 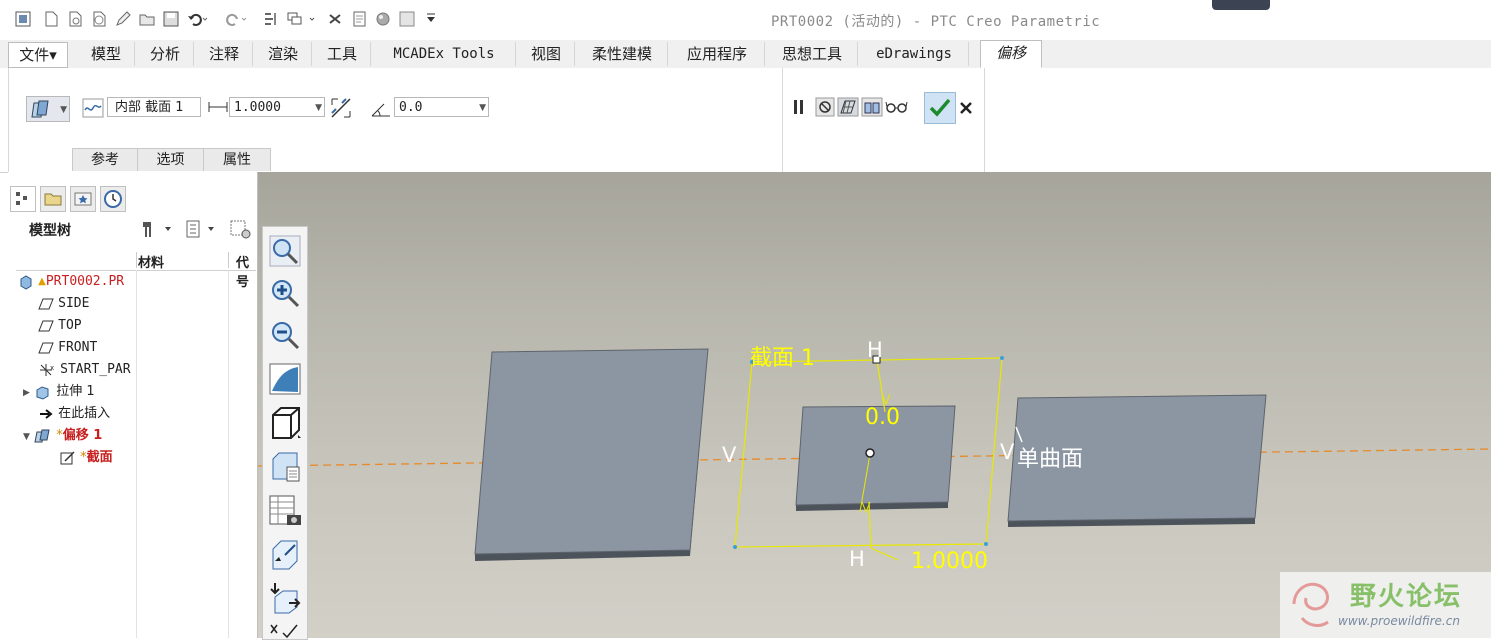 I want to click on annotation-display-icon, so click(x=285, y=630).